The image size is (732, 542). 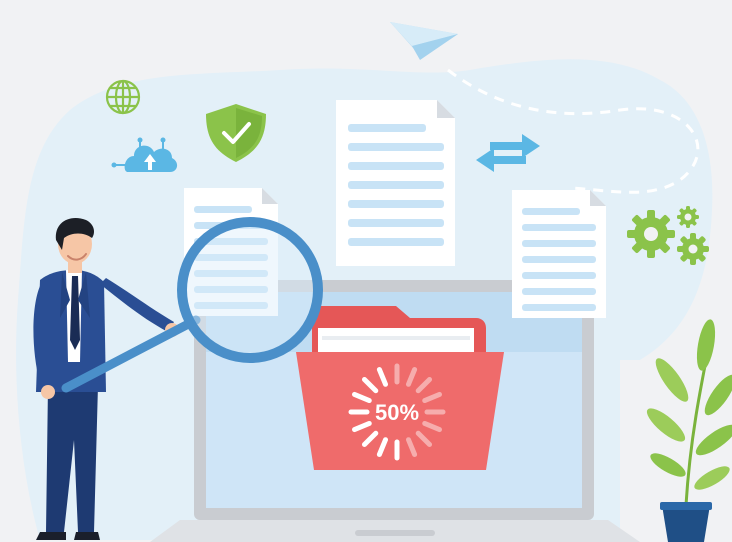 What do you see at coordinates (424, 41) in the screenshot?
I see `paper-plane-icon` at bounding box center [424, 41].